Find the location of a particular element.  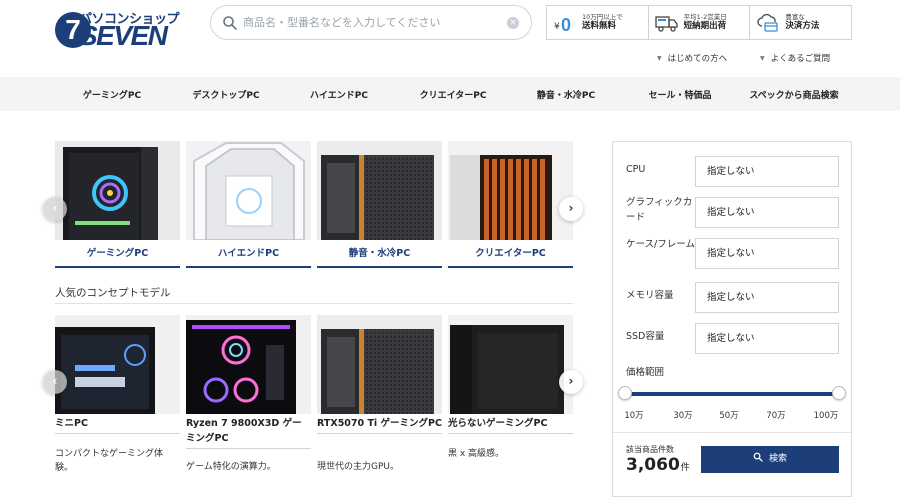

ssd-select: 指定しない is located at coordinates (767, 338).